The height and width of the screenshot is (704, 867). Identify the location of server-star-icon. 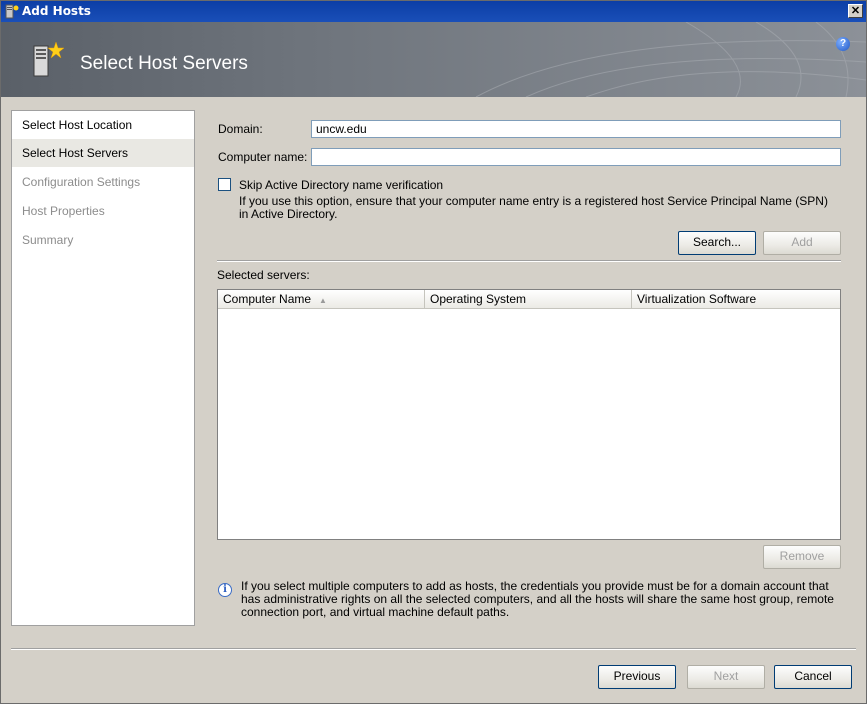
(48, 61).